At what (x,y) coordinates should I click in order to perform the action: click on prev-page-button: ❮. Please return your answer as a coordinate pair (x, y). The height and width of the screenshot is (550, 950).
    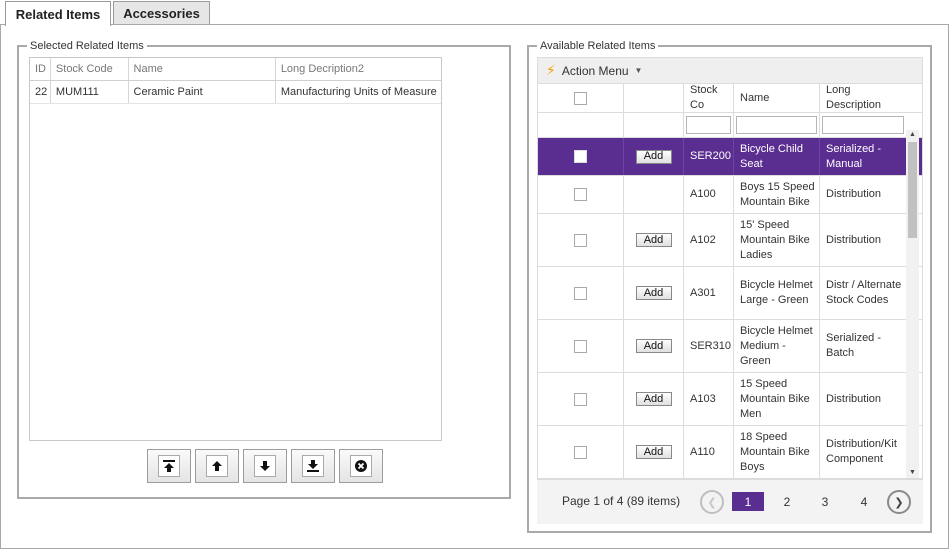
    Looking at the image, I should click on (712, 502).